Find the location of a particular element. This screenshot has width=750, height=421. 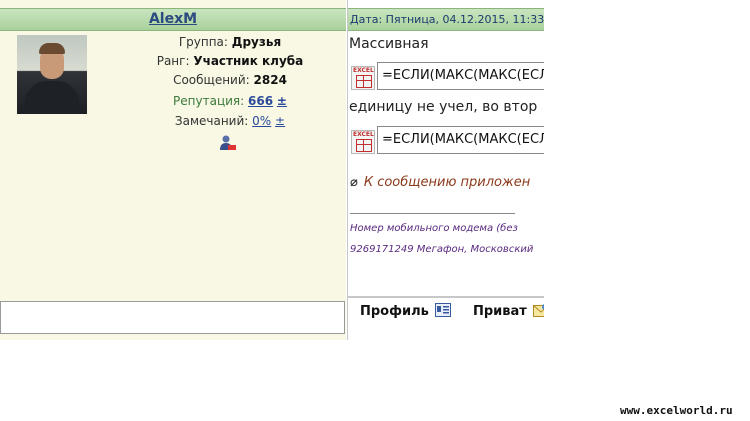

profile-button: Профиль is located at coordinates (406, 311).